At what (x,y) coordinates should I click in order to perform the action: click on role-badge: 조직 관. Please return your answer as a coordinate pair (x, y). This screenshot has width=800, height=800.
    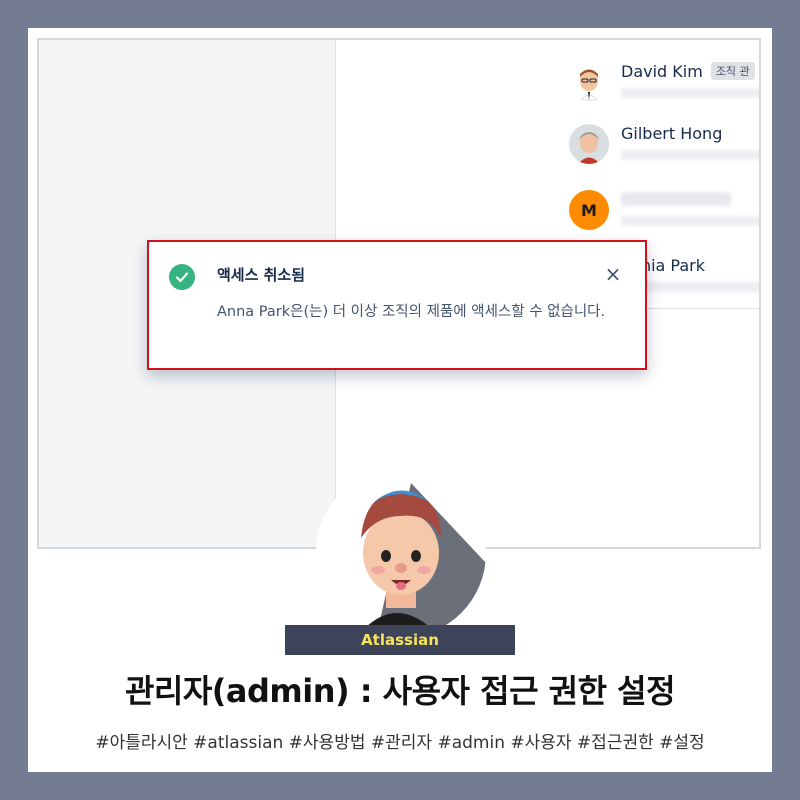
    Looking at the image, I should click on (732, 71).